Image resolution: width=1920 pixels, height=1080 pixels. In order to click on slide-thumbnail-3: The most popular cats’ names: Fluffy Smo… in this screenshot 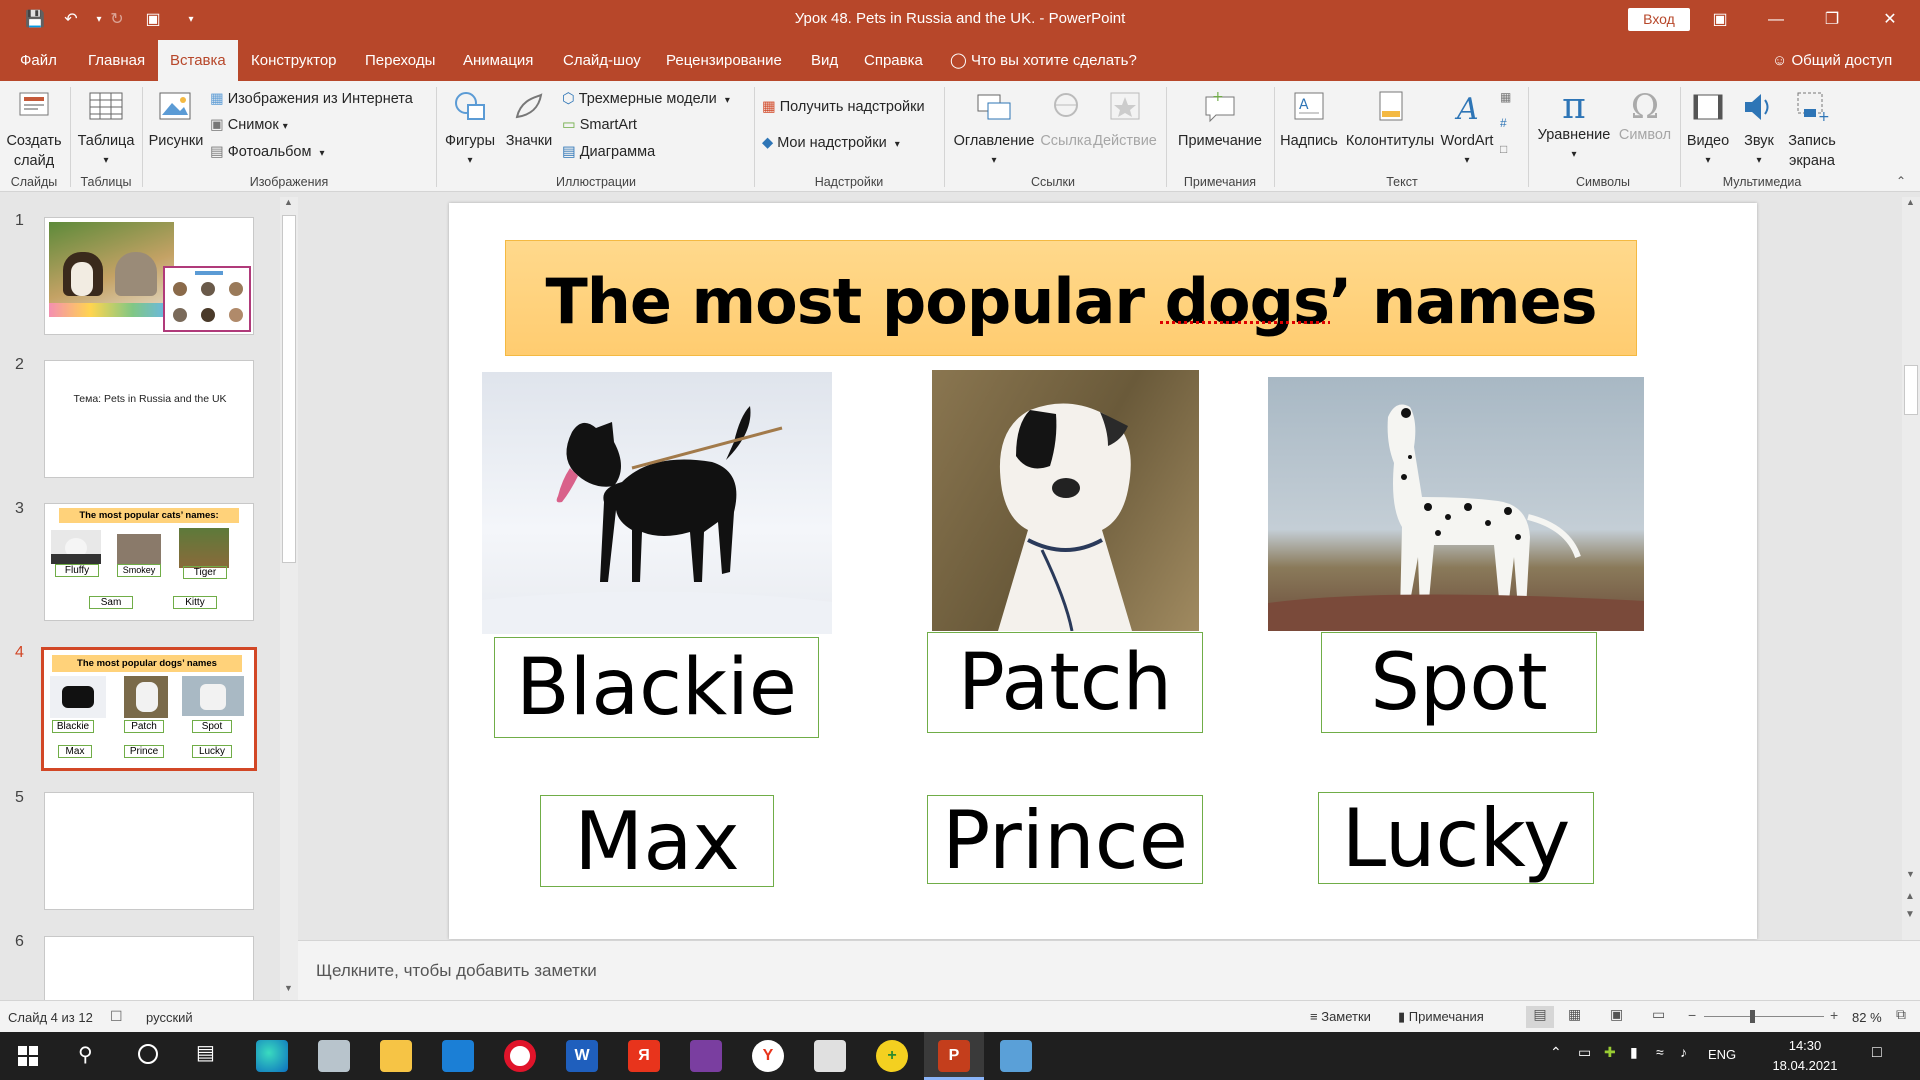, I will do `click(149, 562)`.